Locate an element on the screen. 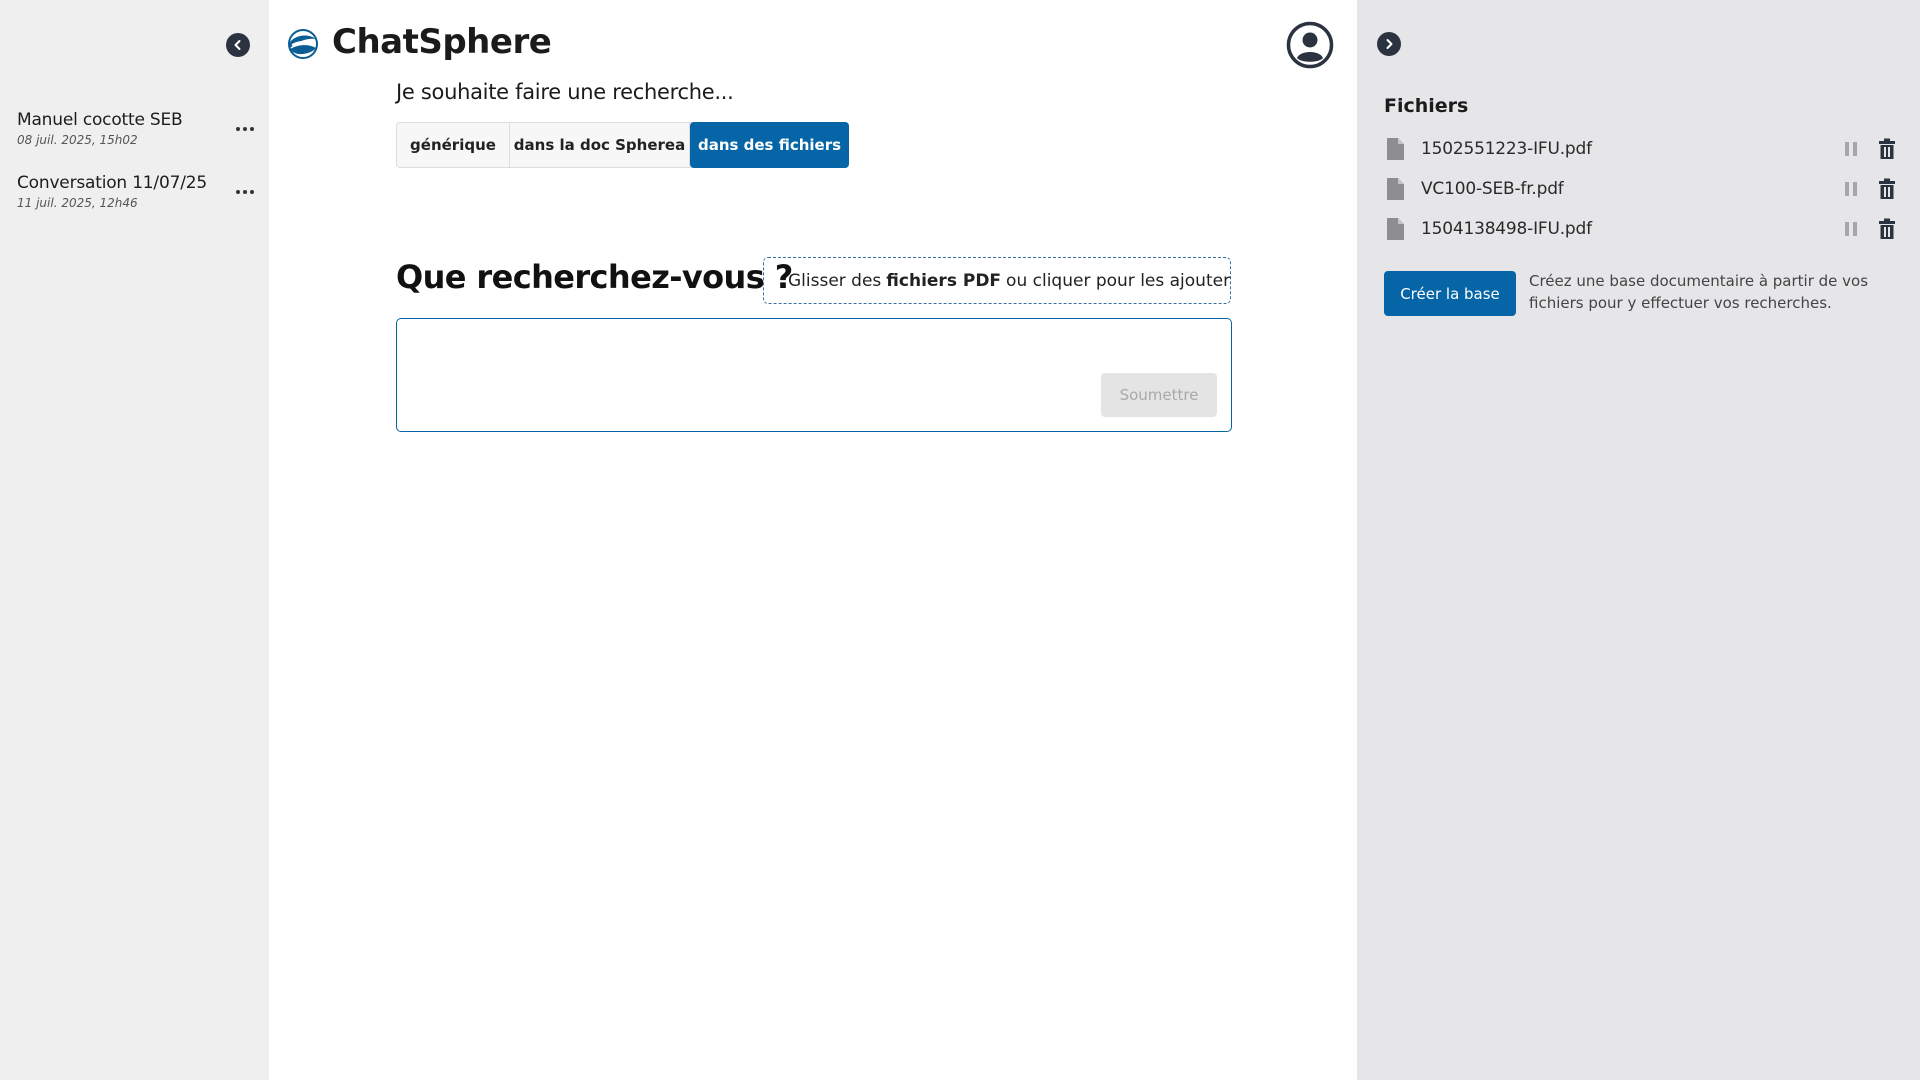 The width and height of the screenshot is (1920, 1080). create-base-button: Créer la base is located at coordinates (1450, 293).